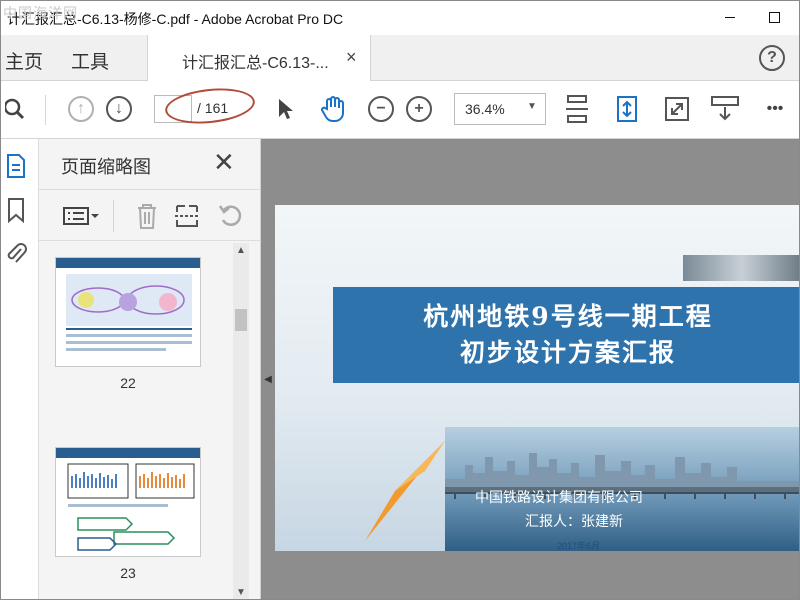 This screenshot has height=600, width=800. Describe the element at coordinates (400, 58) in the screenshot. I see `tab-bar: 主页 工具 计汇报汇总-C6.13-... × ?` at that location.